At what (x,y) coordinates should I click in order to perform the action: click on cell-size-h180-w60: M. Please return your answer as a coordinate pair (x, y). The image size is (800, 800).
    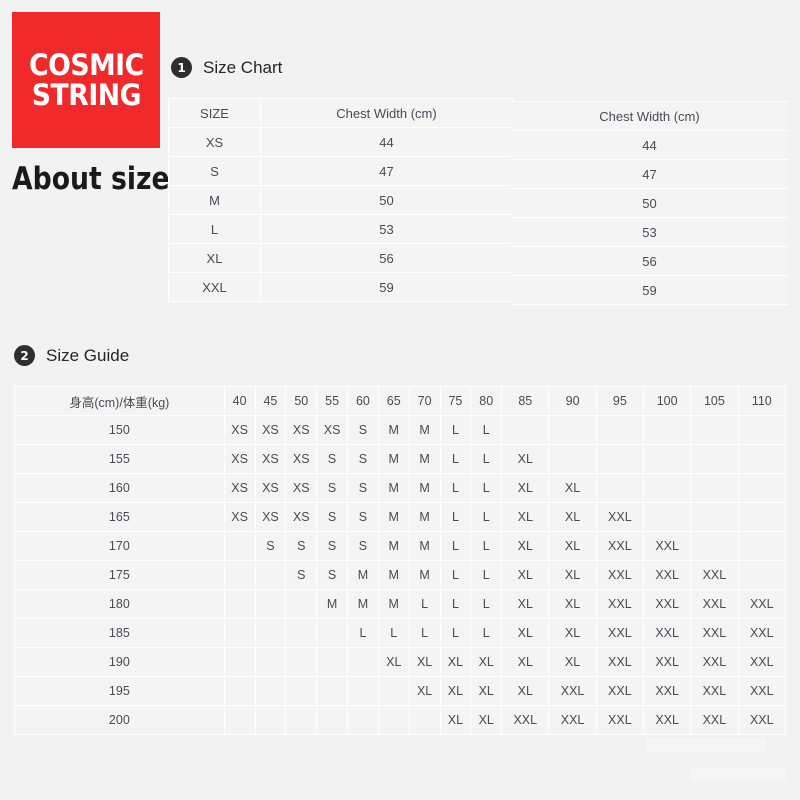
    Looking at the image, I should click on (363, 604).